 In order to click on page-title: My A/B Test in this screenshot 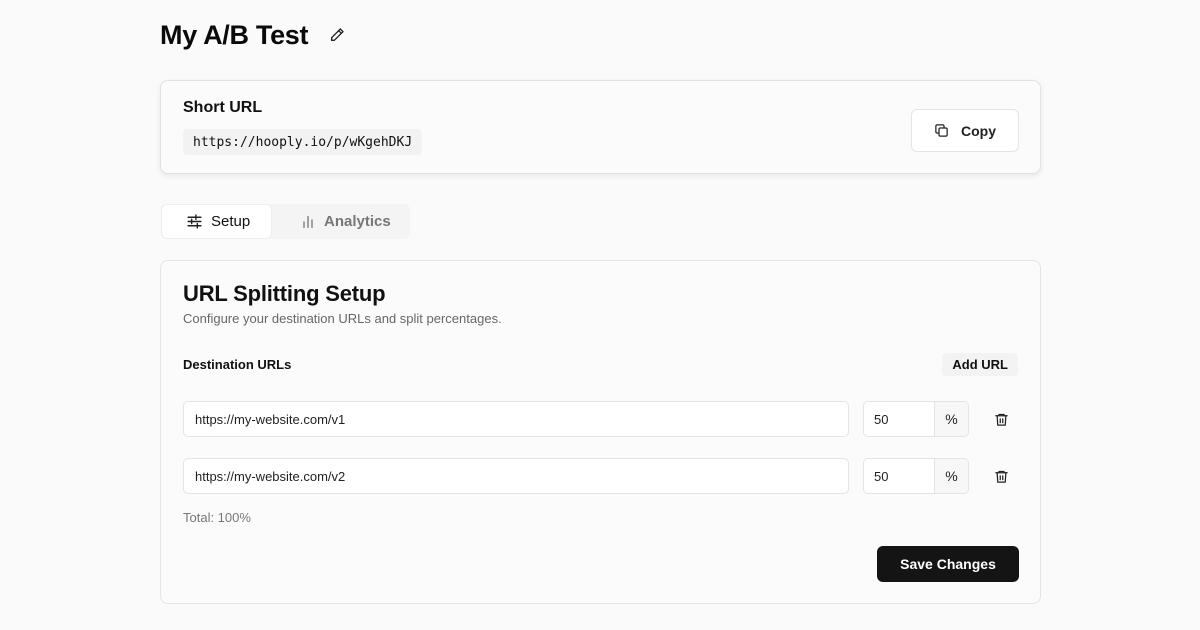, I will do `click(234, 34)`.